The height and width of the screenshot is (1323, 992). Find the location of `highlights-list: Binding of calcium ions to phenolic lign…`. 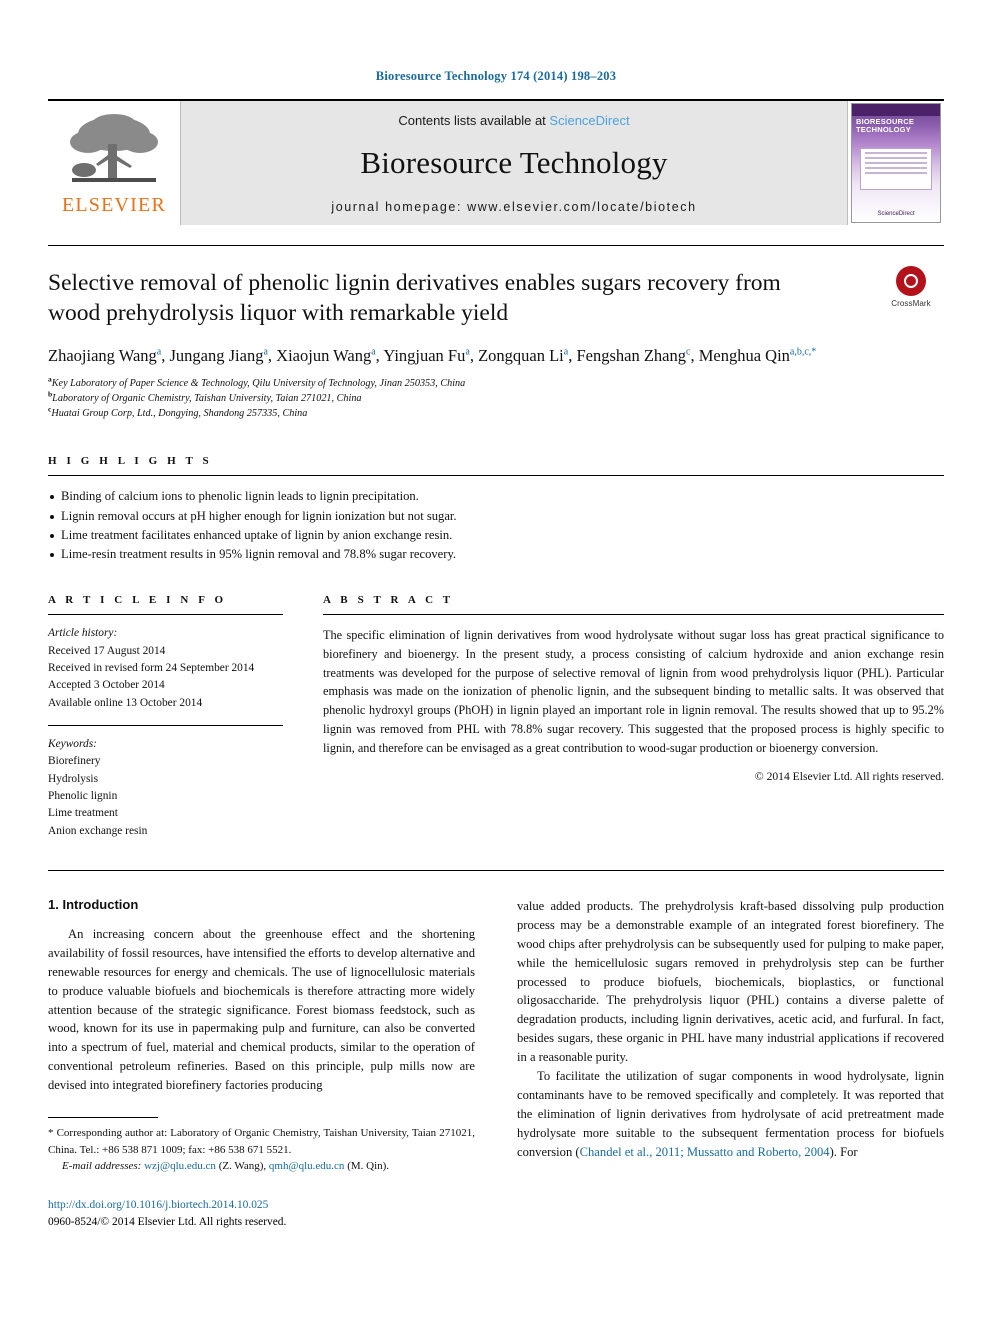

highlights-list: Binding of calcium ions to phenolic lign… is located at coordinates (496, 525).